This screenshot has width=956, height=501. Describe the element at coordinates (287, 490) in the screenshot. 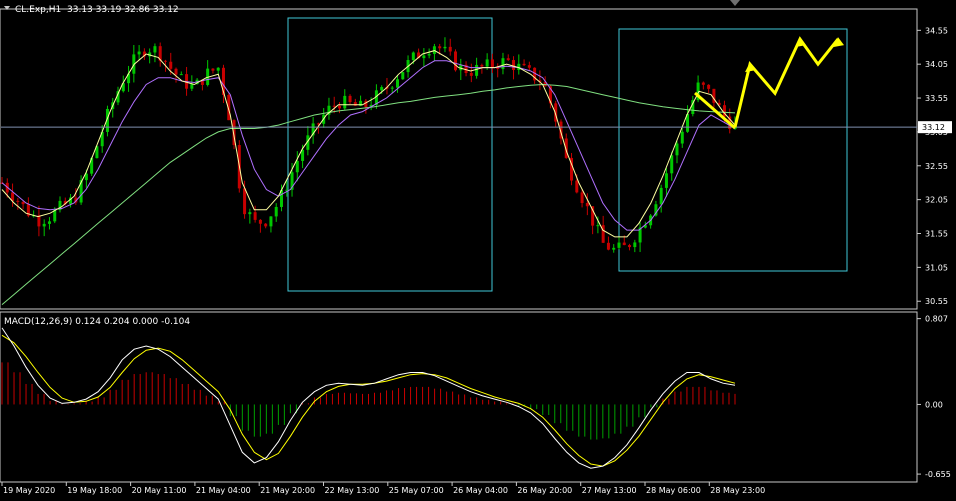

I see `time-tick-label: 21 May 20:00` at that location.